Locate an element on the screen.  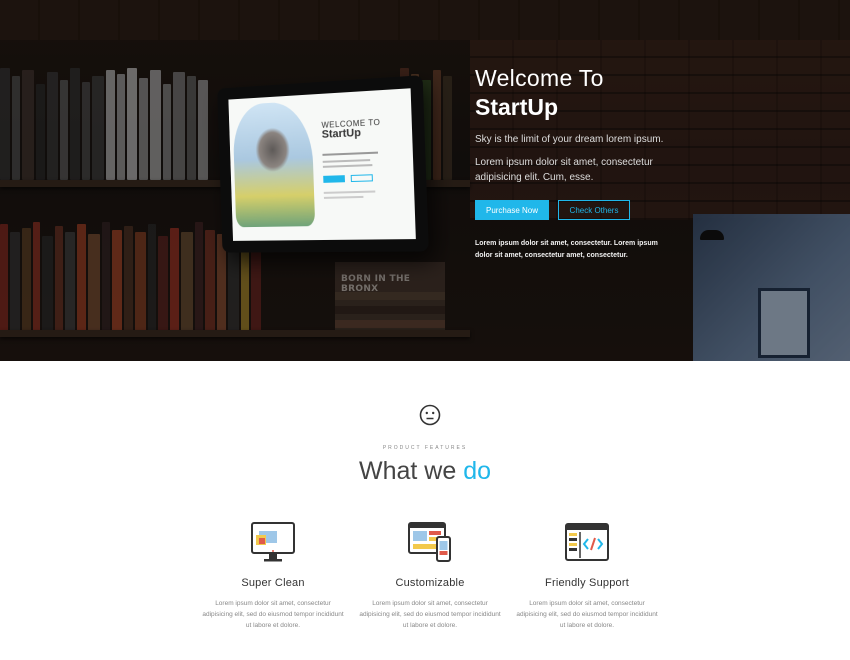
feature-title: Customizable is located at coordinates (430, 583).